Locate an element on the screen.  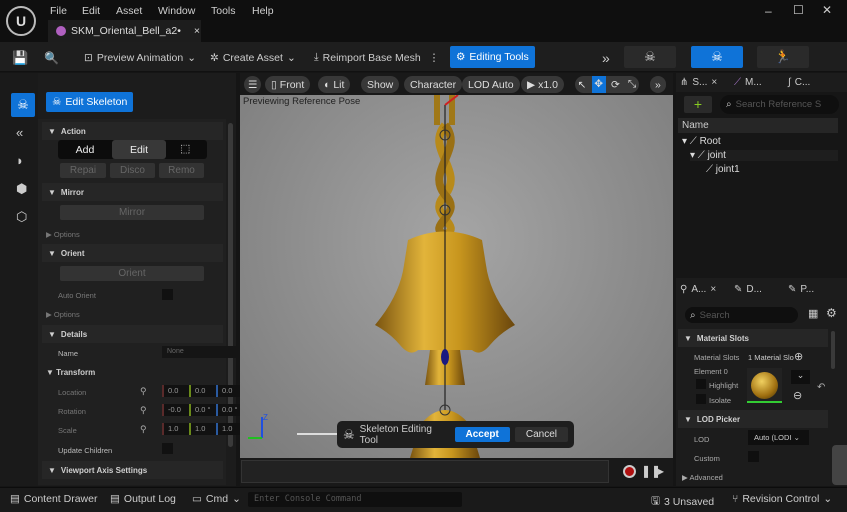
rotation-x: -0.0 is located at coordinates (175, 410).